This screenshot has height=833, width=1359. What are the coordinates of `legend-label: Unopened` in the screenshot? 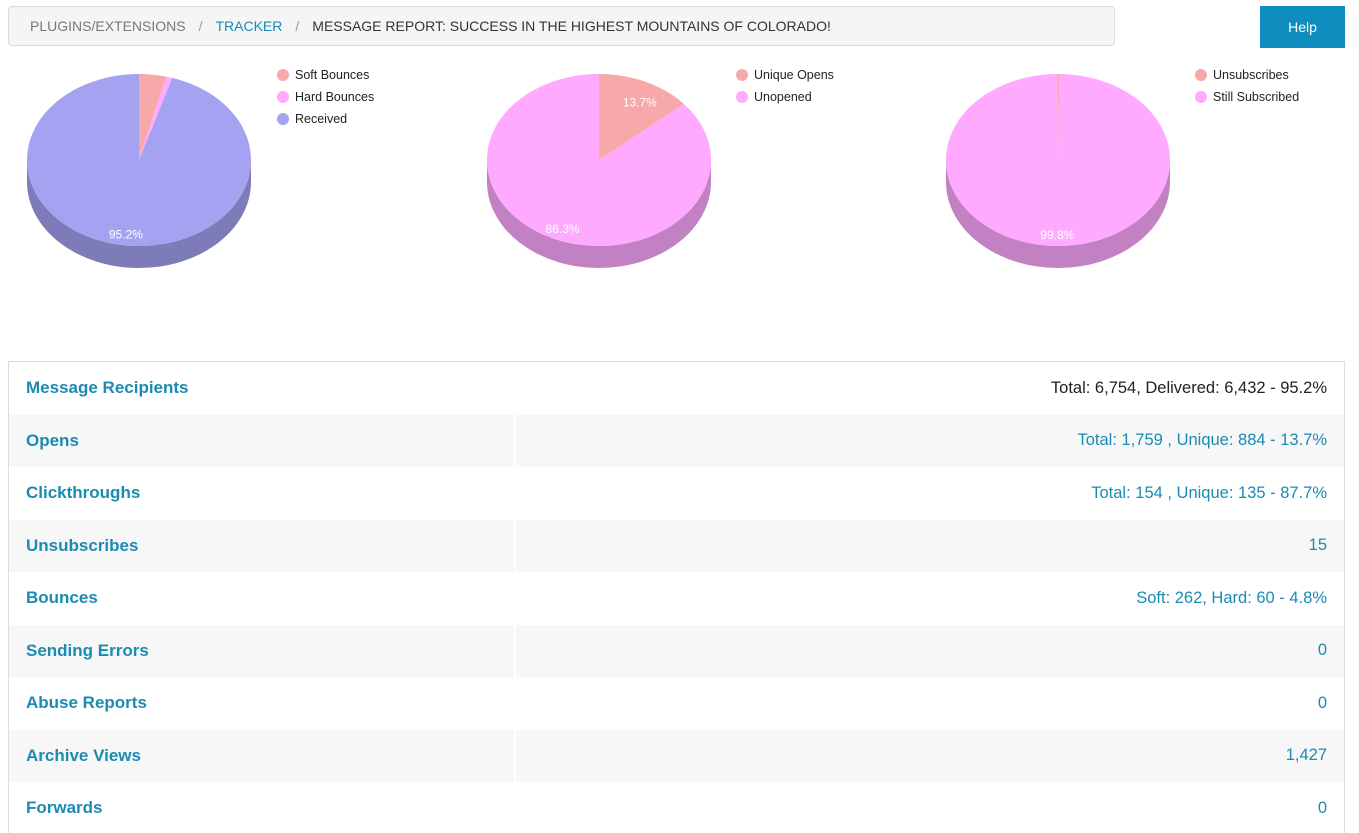 It's located at (783, 97).